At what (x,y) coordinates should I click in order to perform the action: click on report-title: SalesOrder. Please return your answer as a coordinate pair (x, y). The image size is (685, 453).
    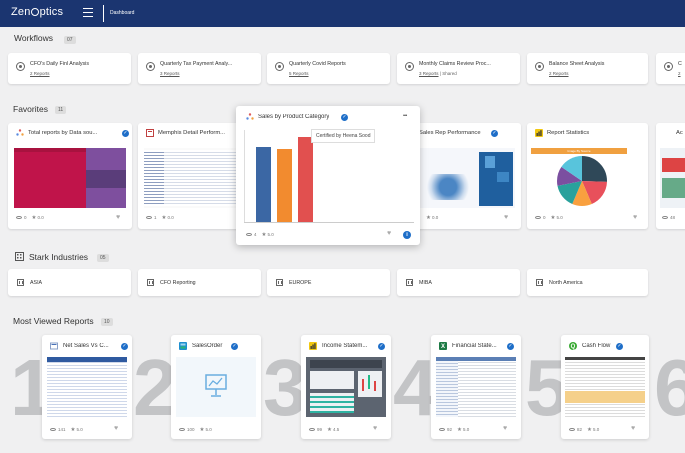
    Looking at the image, I should click on (207, 346).